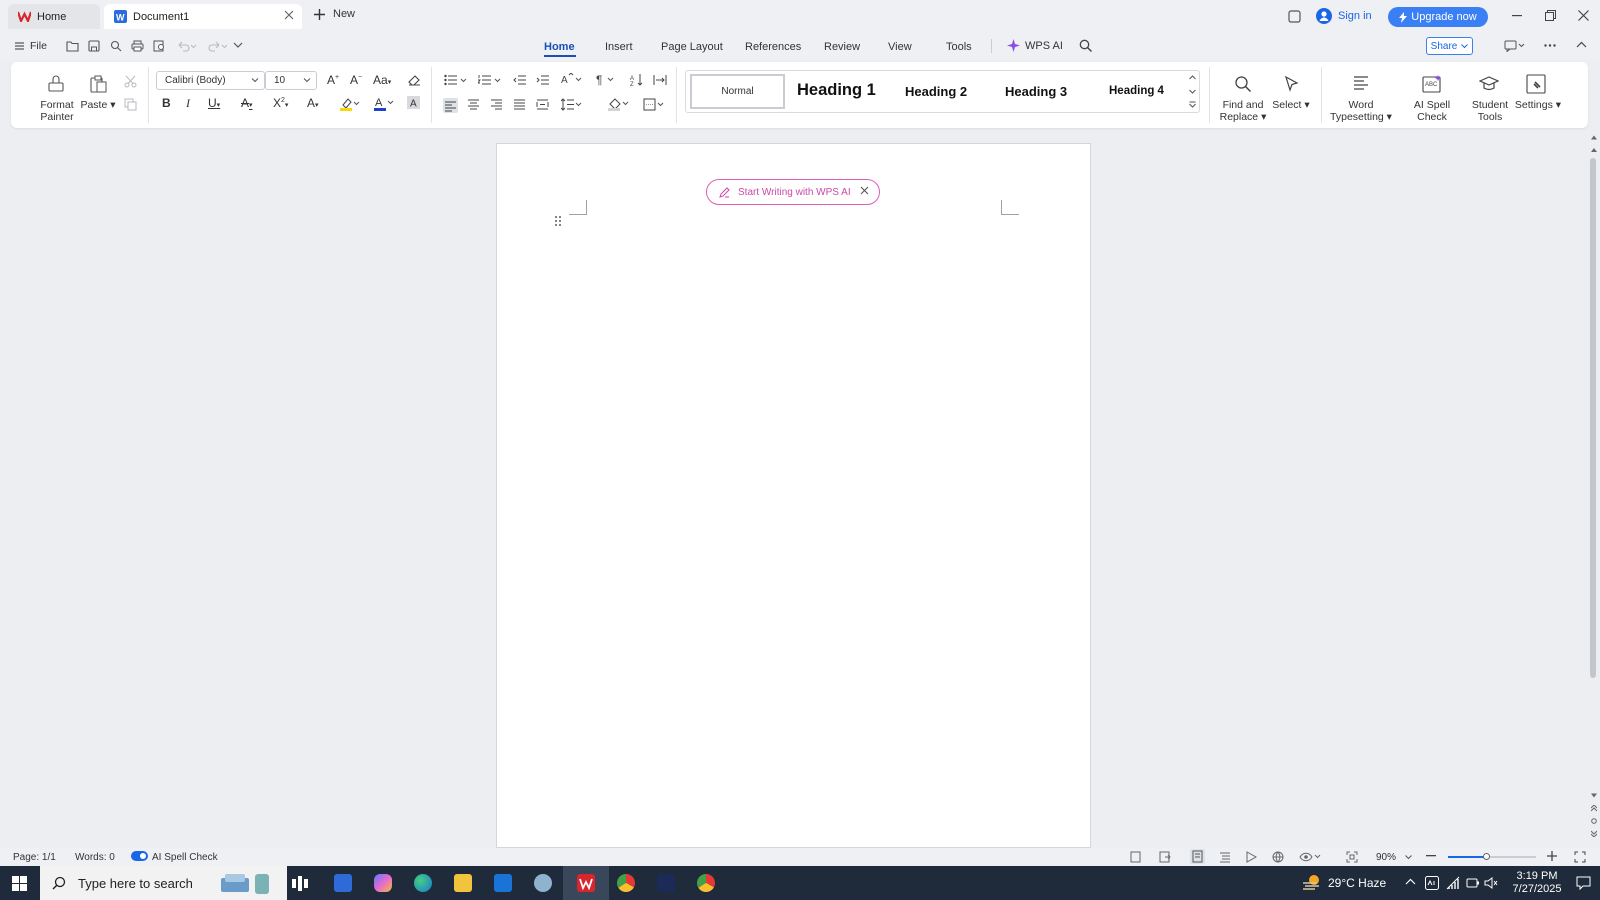 Image resolution: width=1600 pixels, height=900 pixels. What do you see at coordinates (334, 14) in the screenshot?
I see `new-tab-button: New` at bounding box center [334, 14].